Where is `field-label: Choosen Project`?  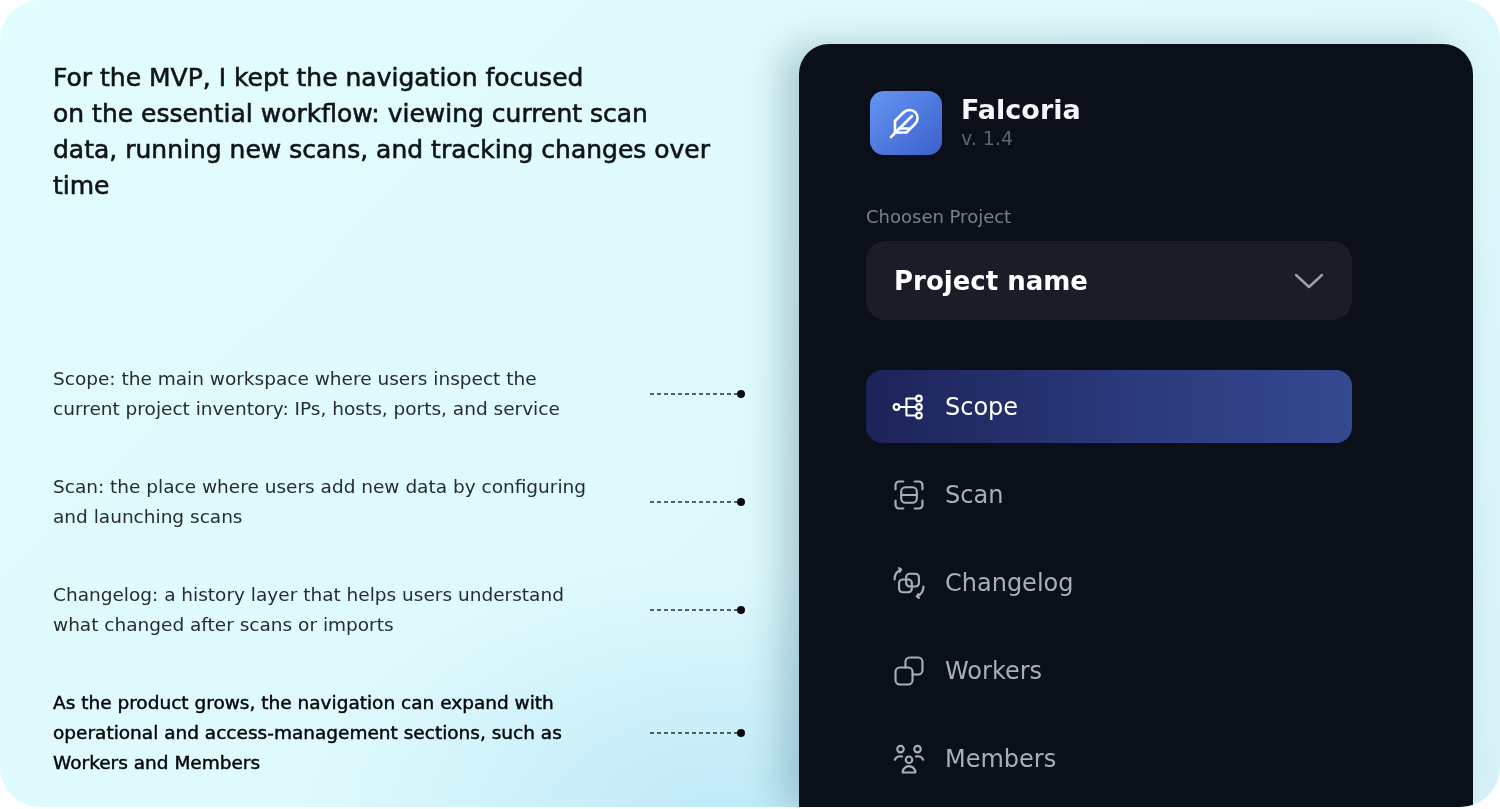 field-label: Choosen Project is located at coordinates (939, 217).